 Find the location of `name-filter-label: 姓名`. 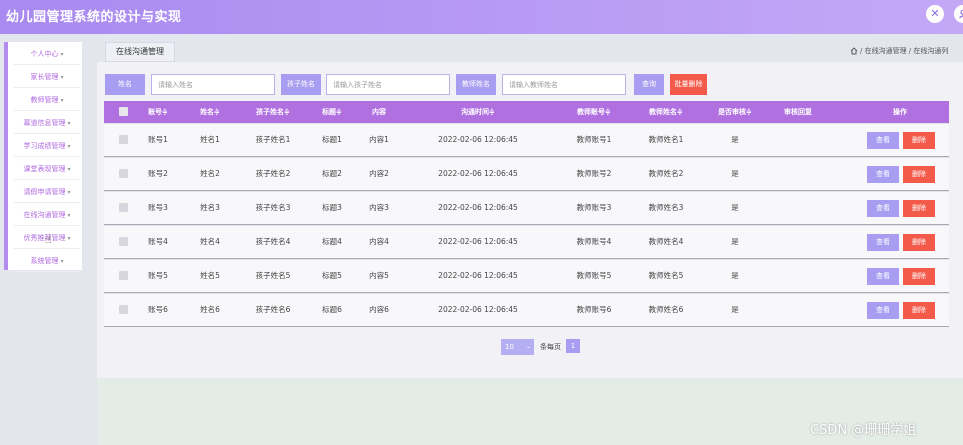

name-filter-label: 姓名 is located at coordinates (125, 84).